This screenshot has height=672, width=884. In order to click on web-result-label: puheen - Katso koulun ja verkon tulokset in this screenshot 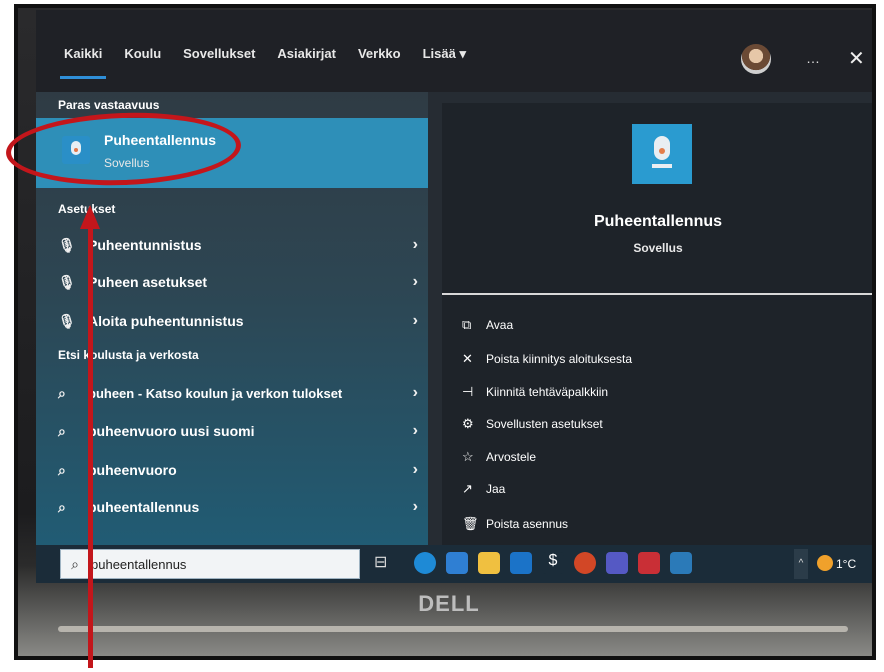, I will do `click(215, 393)`.